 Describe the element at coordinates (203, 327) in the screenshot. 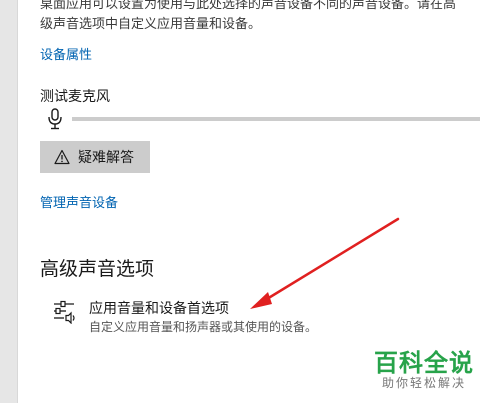

I see `app-volume-preferences-description: 自定义应用音量和扬声器或其使用的设备。` at that location.